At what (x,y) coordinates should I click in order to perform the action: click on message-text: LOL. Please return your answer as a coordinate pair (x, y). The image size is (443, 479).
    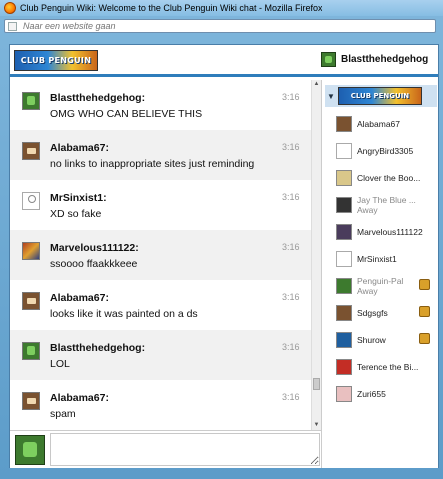
    Looking at the image, I should click on (60, 364).